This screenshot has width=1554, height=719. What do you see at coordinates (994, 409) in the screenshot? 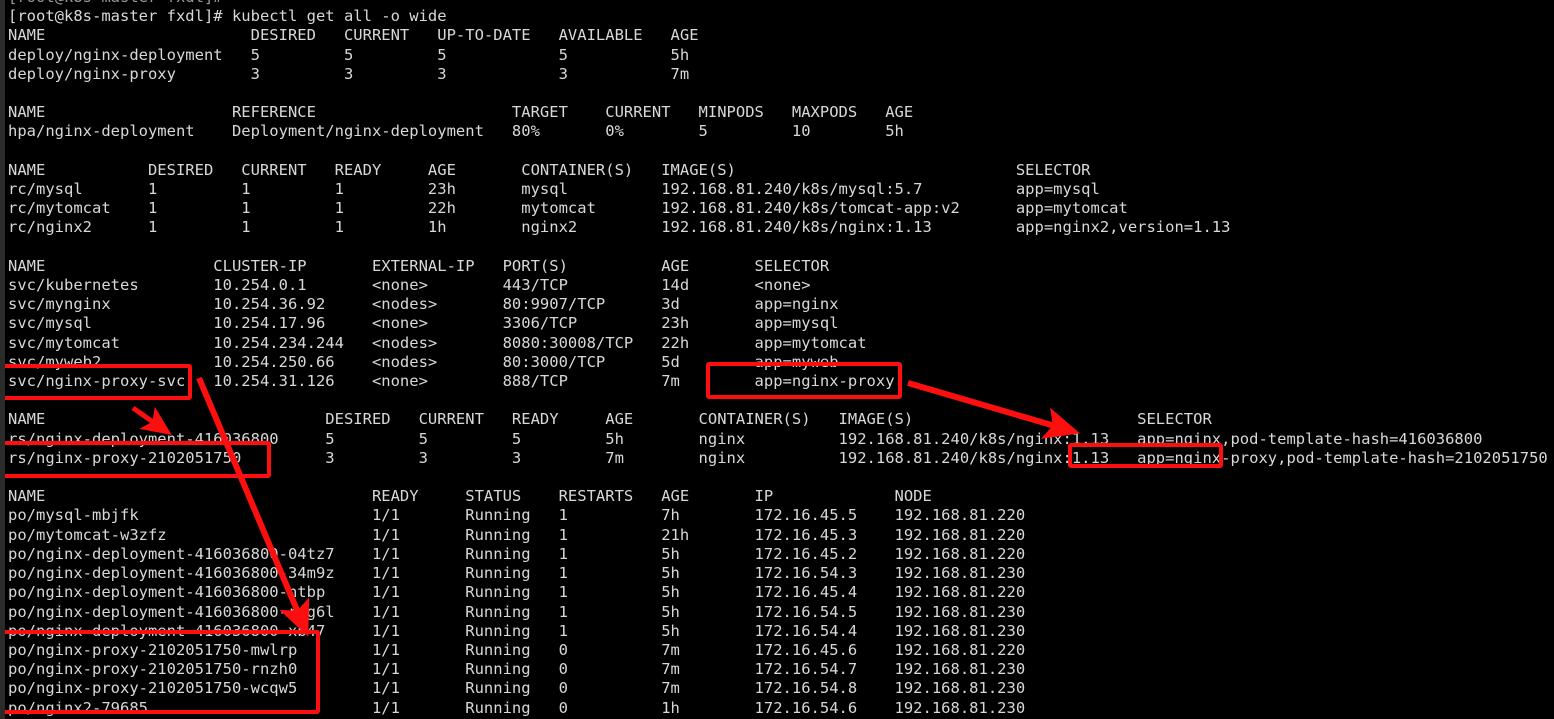
I see `arrow-selector-to-rs-selector` at bounding box center [994, 409].